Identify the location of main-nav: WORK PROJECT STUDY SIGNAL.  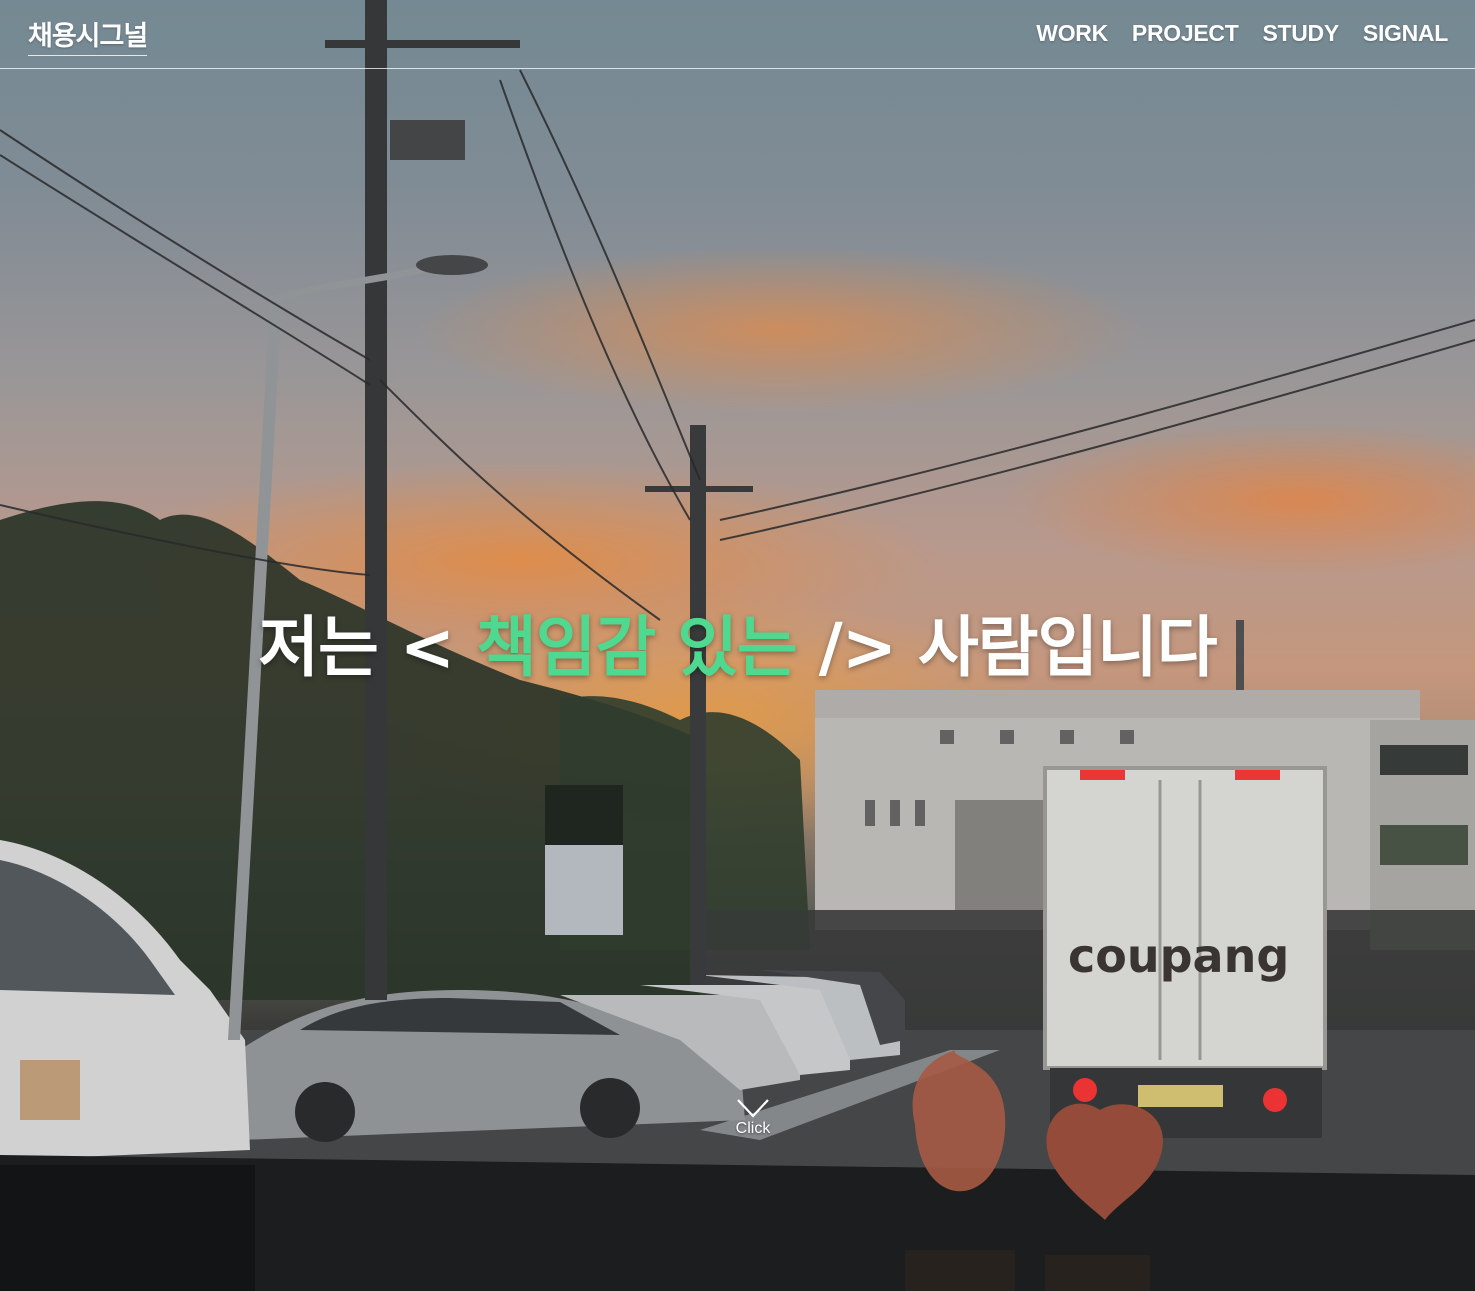
(1242, 33).